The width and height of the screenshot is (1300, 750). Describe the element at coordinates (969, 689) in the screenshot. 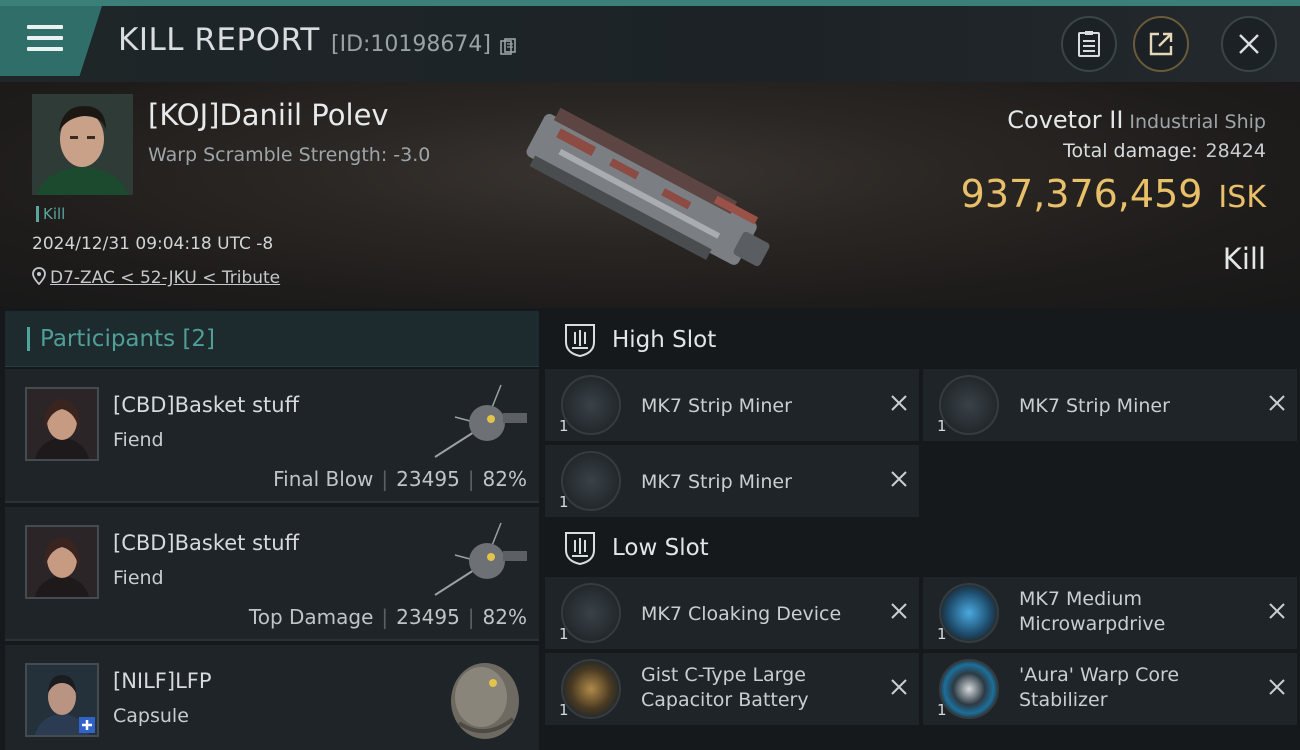

I see `warp-core-stabilizer-icon` at that location.